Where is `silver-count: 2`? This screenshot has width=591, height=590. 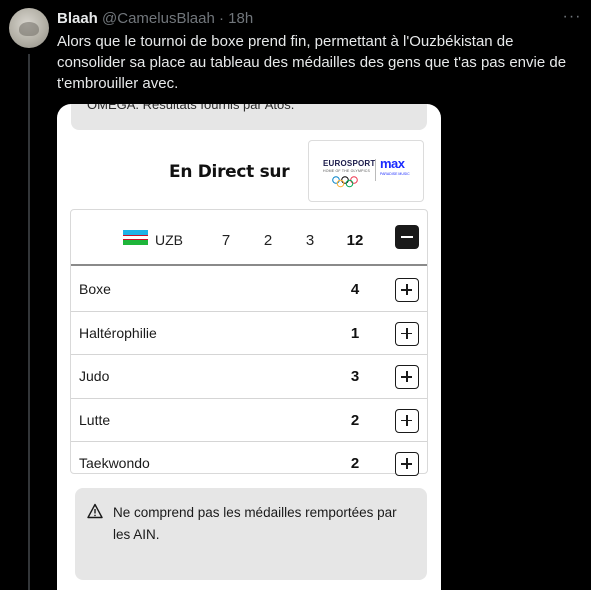 silver-count: 2 is located at coordinates (268, 240).